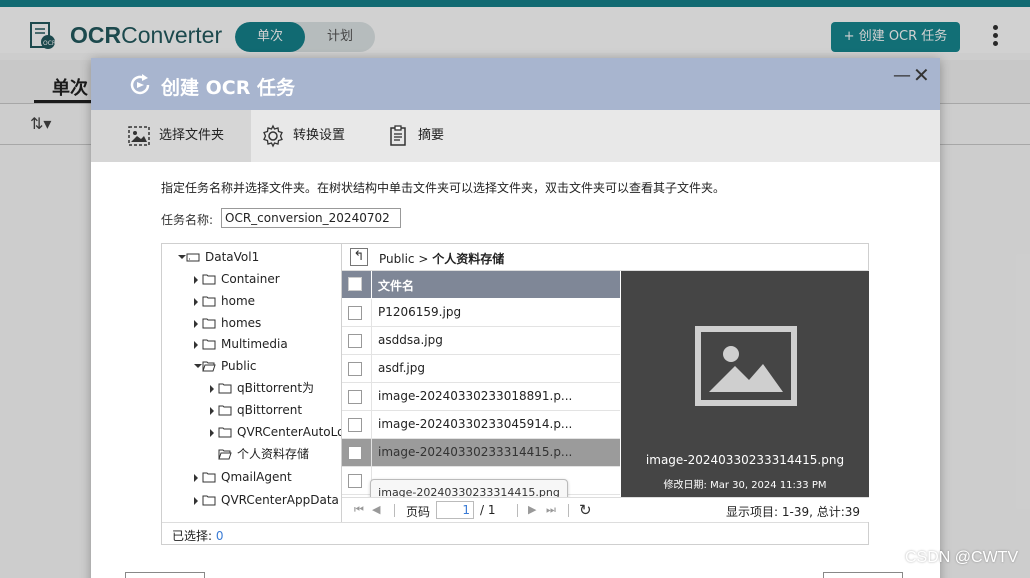  I want to click on footer-left-button, so click(165, 575).